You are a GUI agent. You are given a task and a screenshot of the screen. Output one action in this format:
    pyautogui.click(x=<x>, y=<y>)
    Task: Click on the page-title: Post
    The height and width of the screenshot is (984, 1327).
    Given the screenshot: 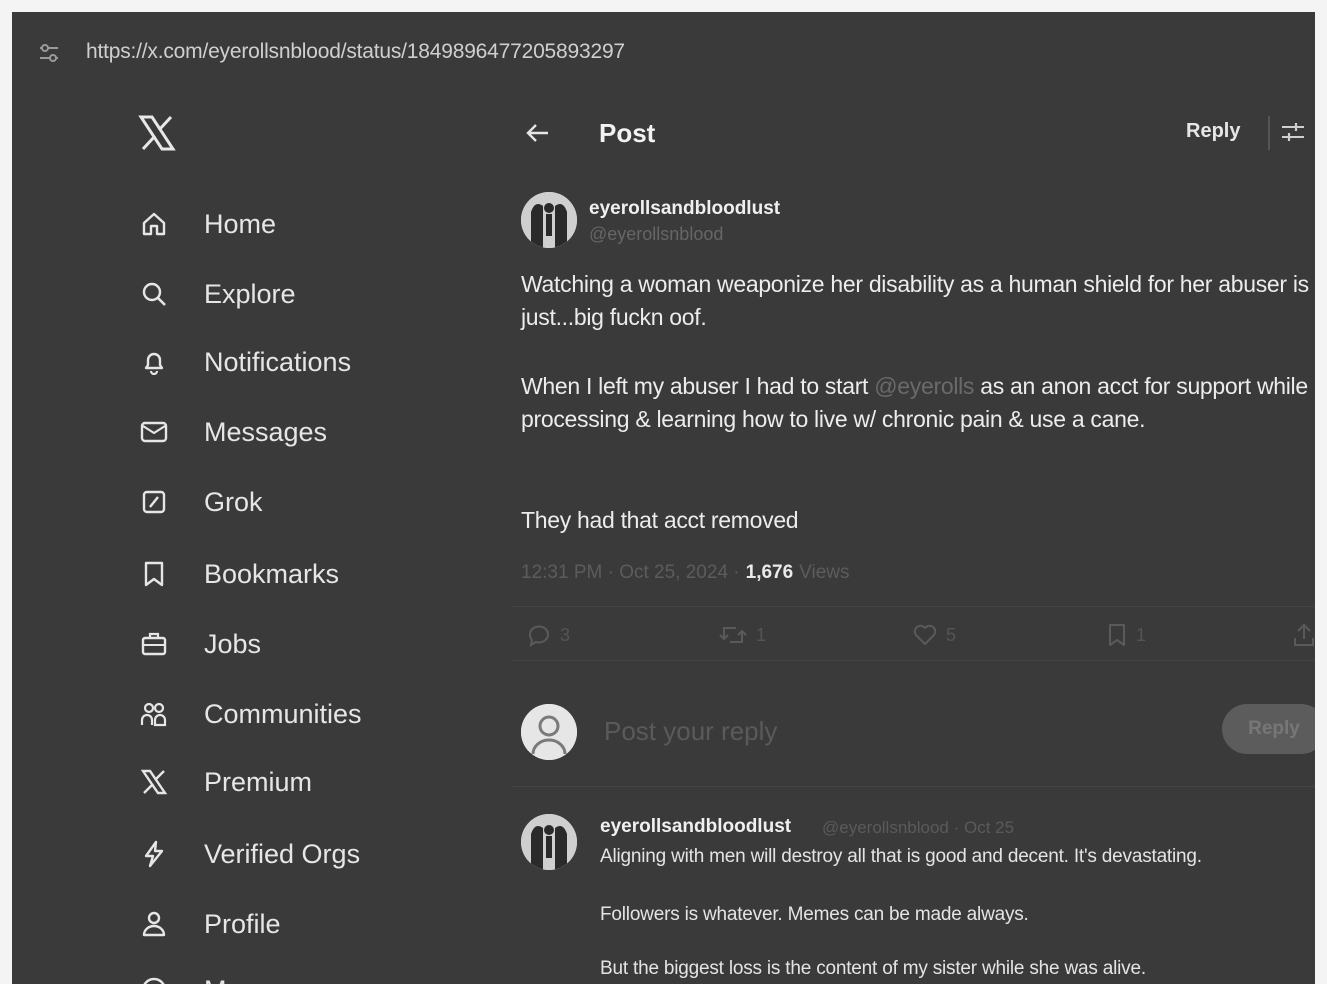 What is the action you would take?
    pyautogui.click(x=627, y=133)
    